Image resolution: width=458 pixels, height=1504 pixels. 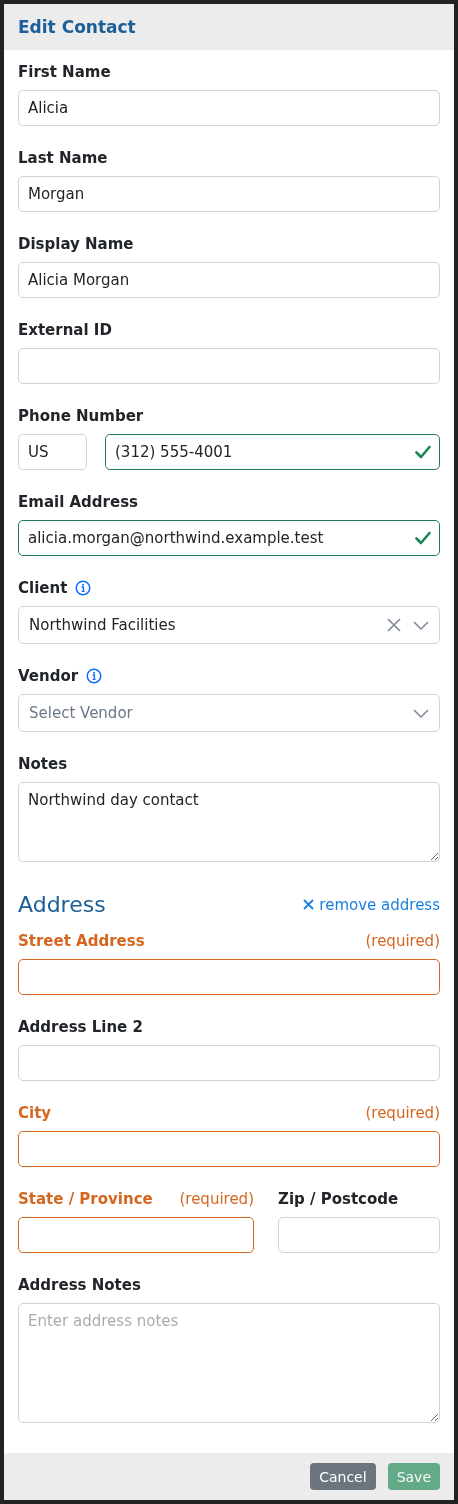 What do you see at coordinates (229, 538) in the screenshot?
I see `text-field: alicia.morgan@northwind.example.test` at bounding box center [229, 538].